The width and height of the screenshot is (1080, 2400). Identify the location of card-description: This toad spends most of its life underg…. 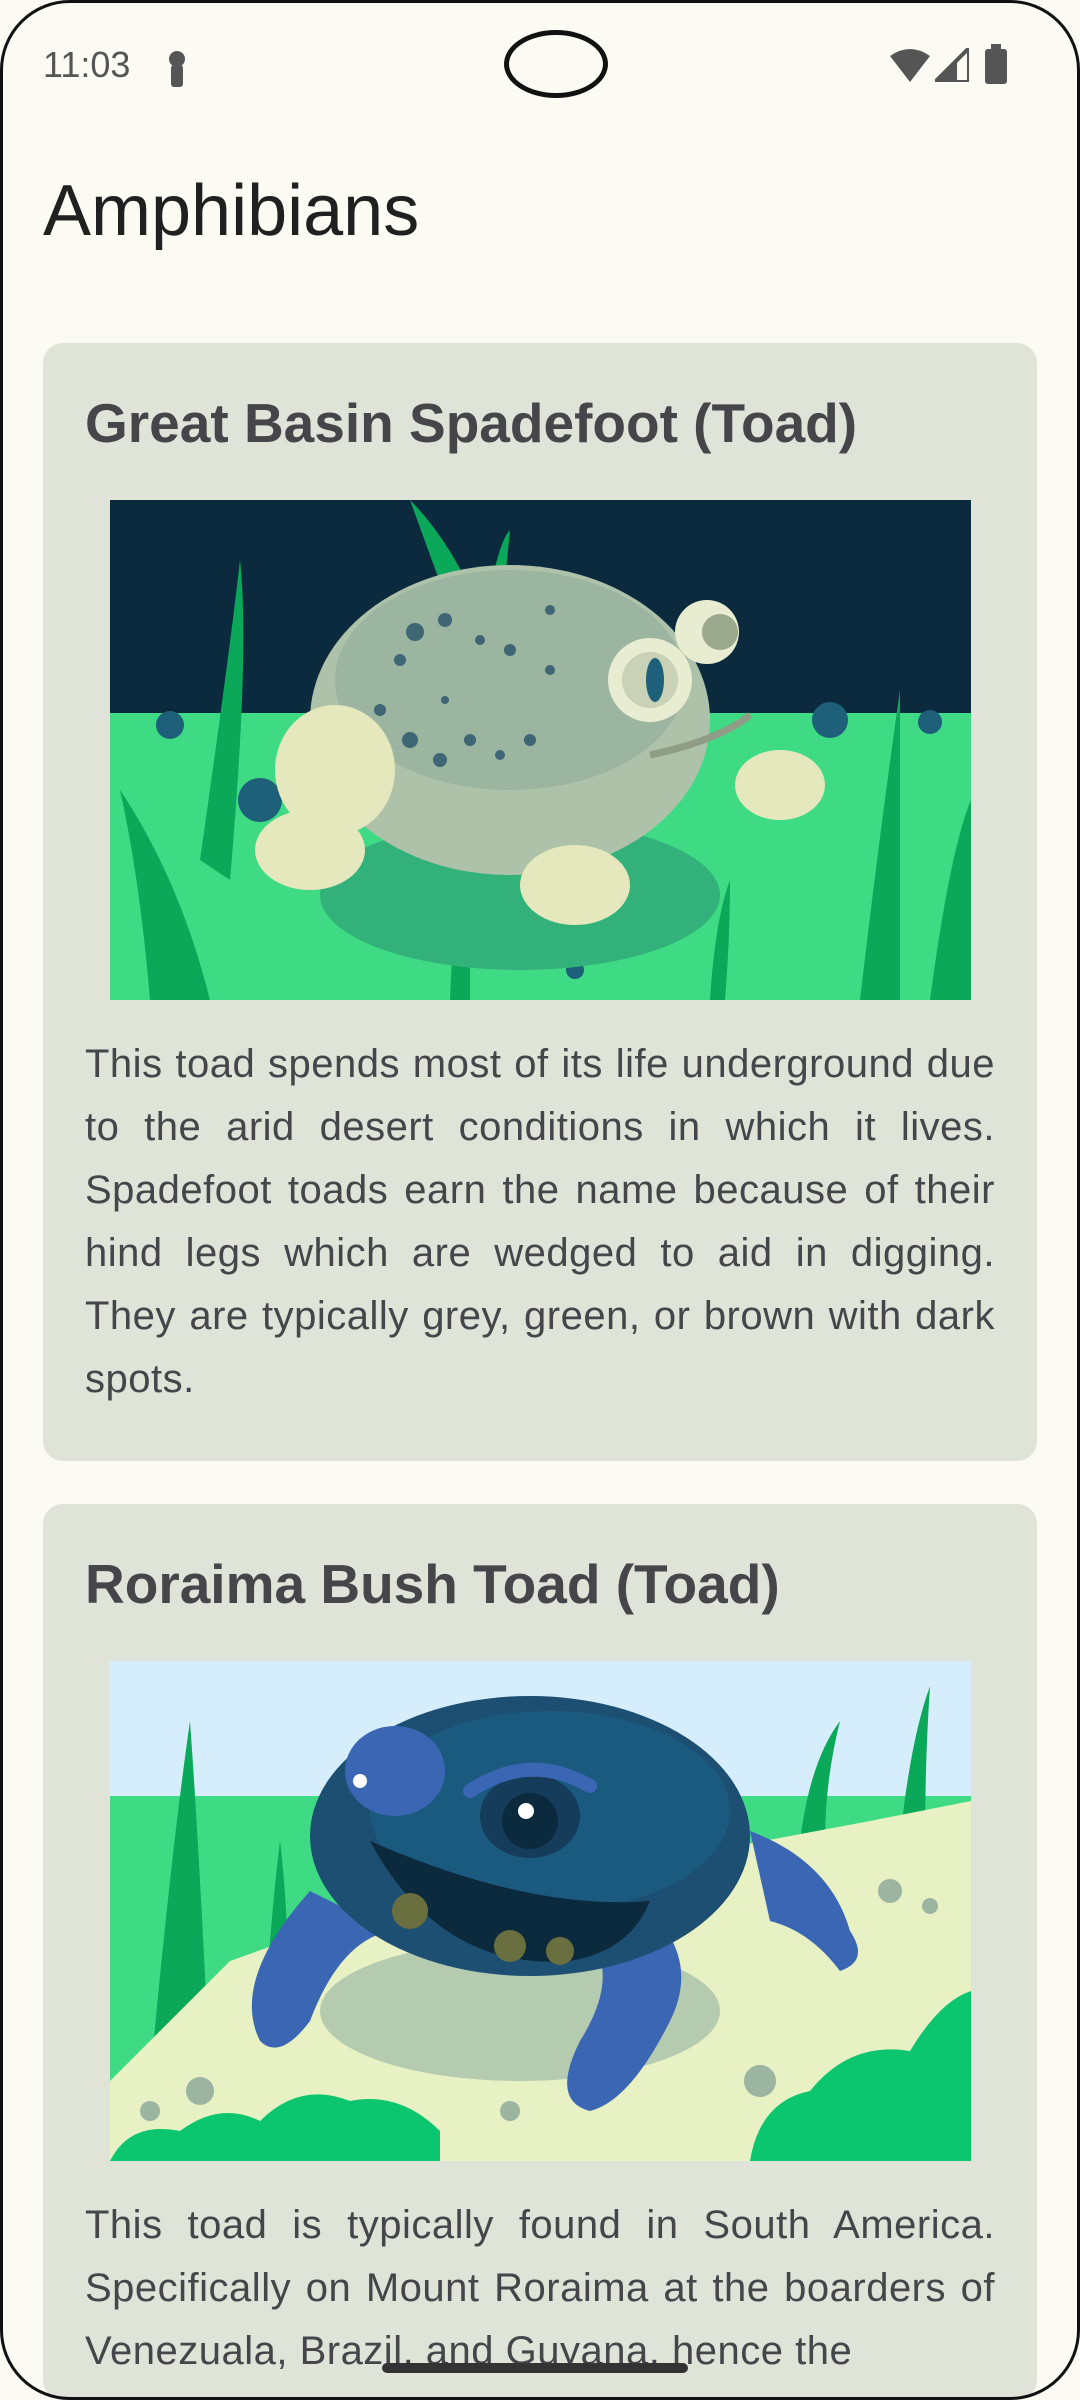
(540, 1221).